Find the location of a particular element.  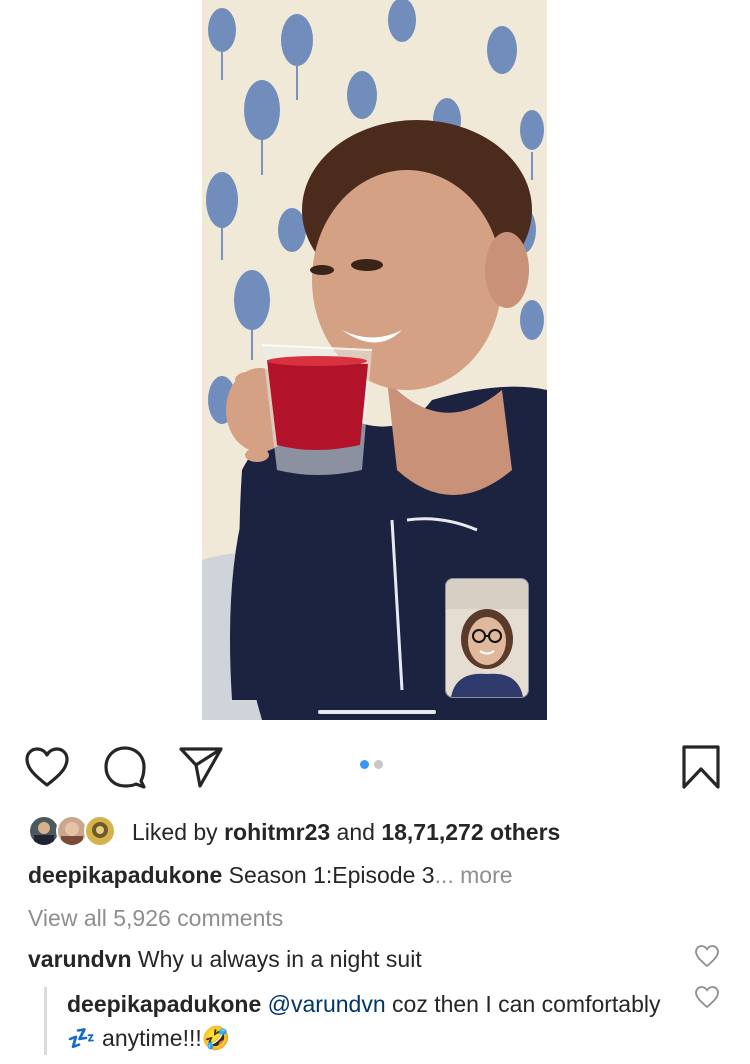

carousel-indicator is located at coordinates (371, 764).